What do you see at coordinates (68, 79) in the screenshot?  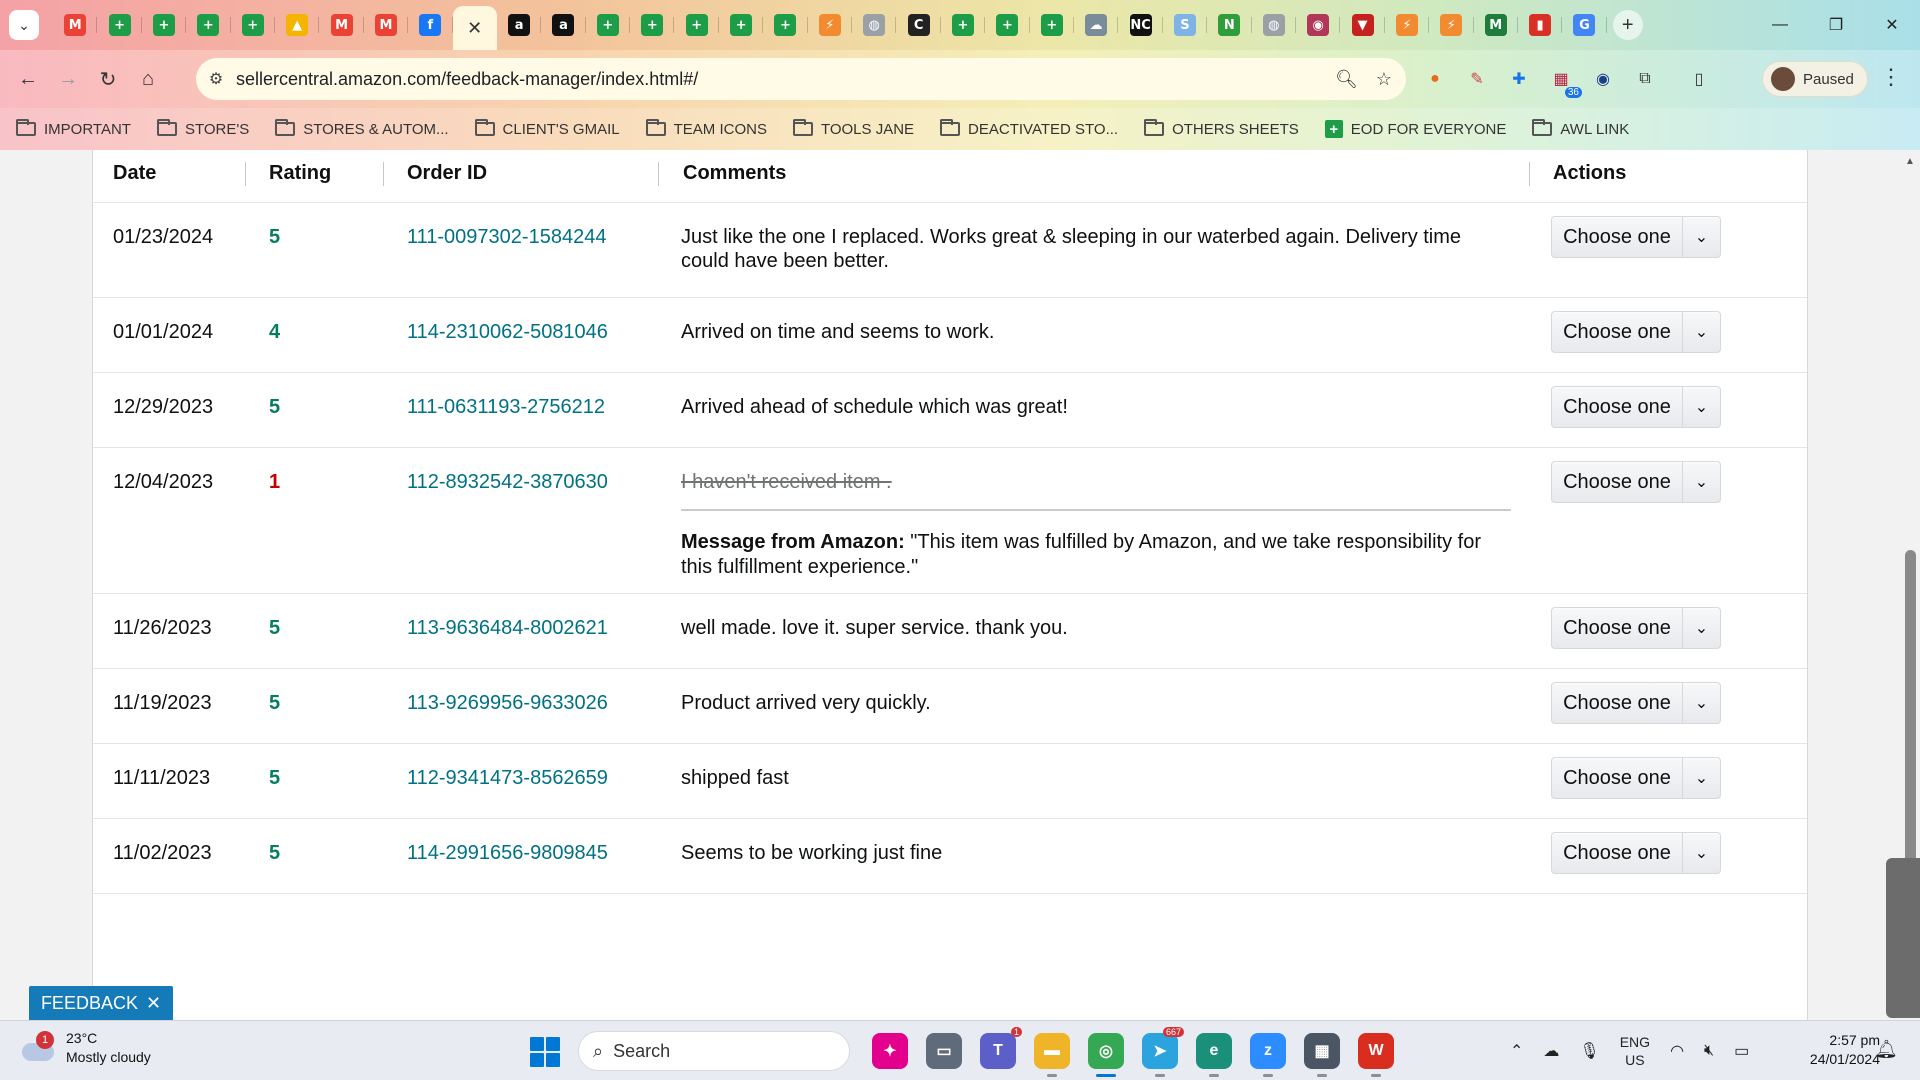 I see `forward-button: →` at bounding box center [68, 79].